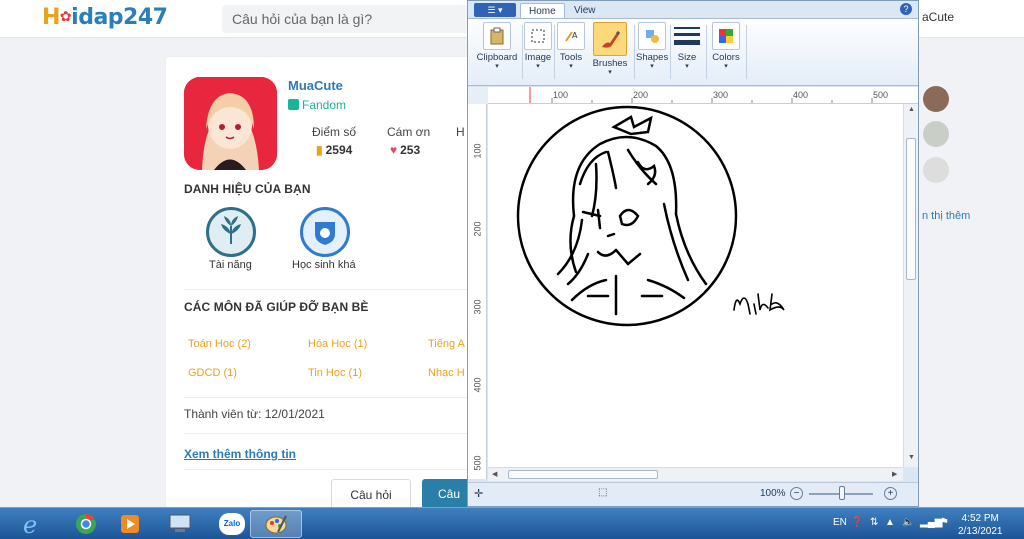  Describe the element at coordinates (315, 85) in the screenshot. I see `profile-username: MuaCute` at that location.